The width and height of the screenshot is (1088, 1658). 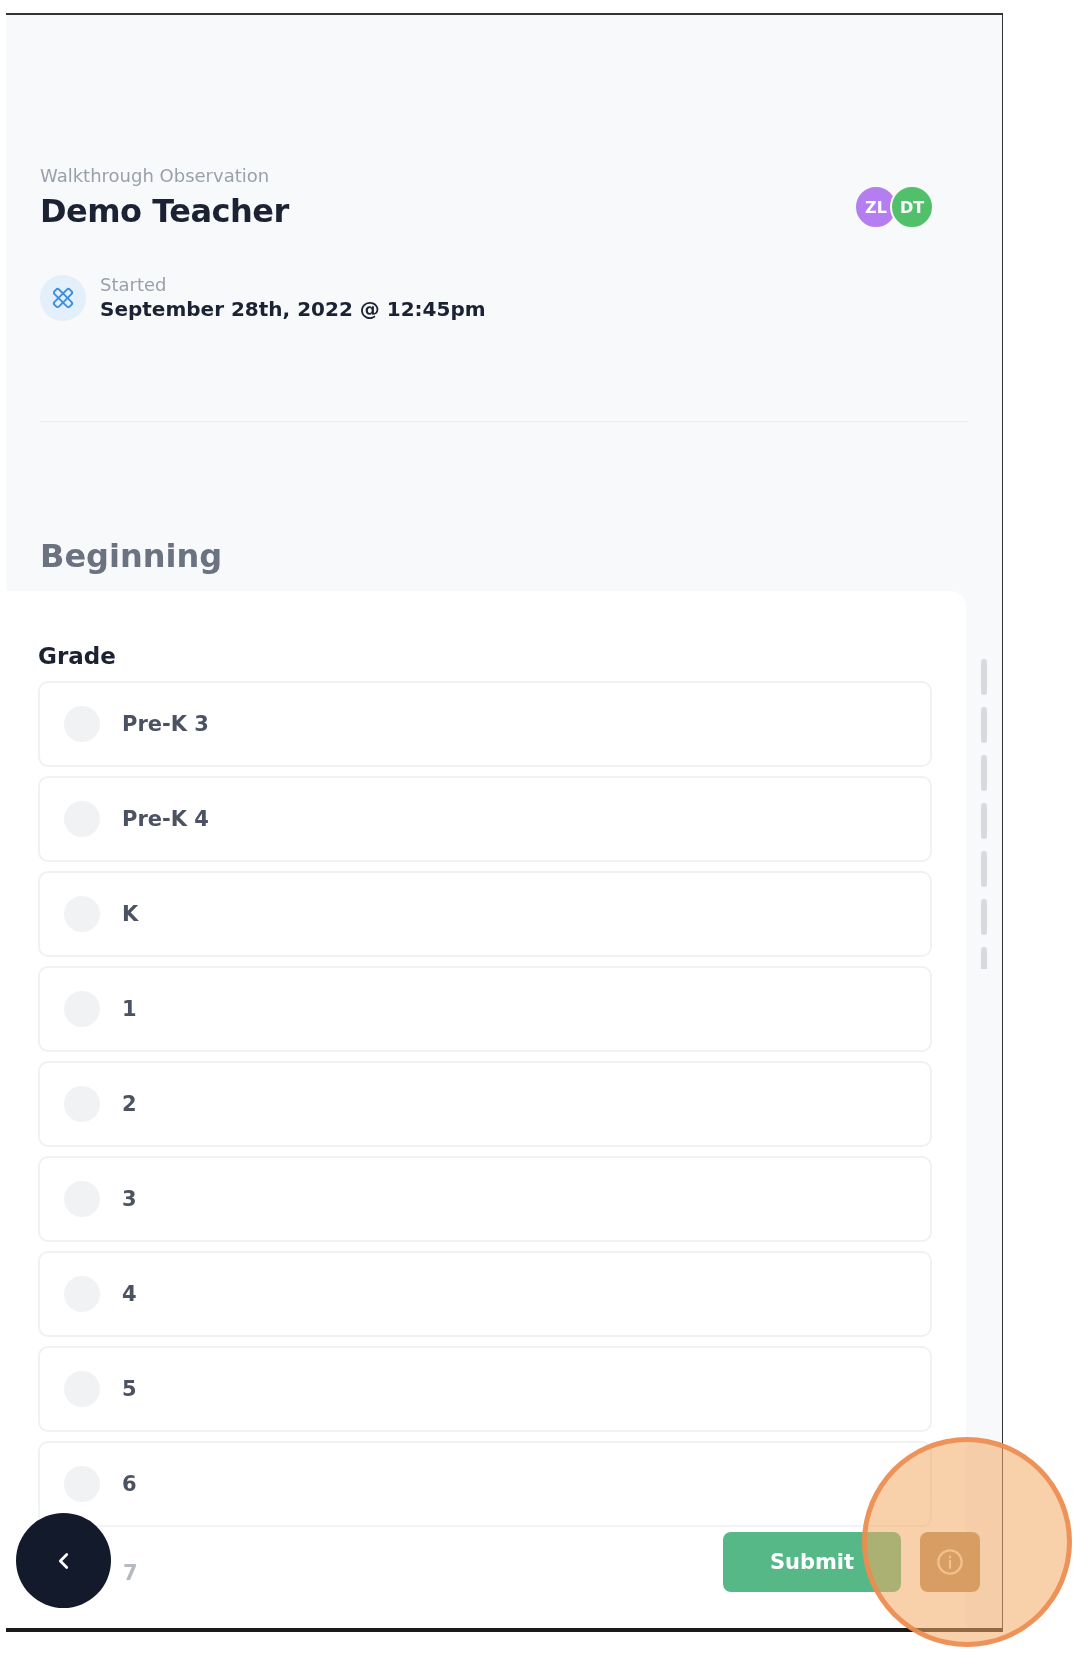 I want to click on grade-option: 1, so click(x=485, y=1009).